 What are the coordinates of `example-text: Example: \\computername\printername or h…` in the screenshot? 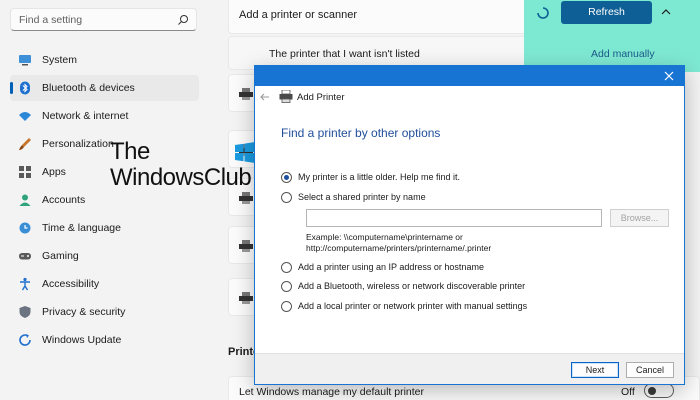 It's located at (398, 243).